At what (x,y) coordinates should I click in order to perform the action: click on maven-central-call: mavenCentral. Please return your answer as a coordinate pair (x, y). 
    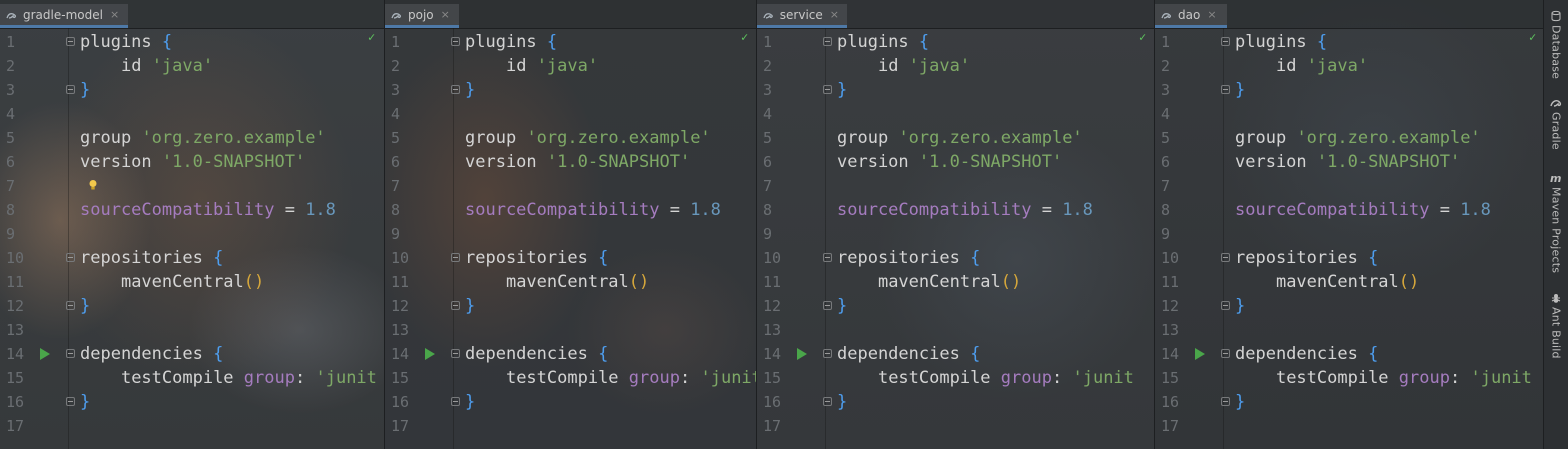
    Looking at the image, I should click on (939, 282).